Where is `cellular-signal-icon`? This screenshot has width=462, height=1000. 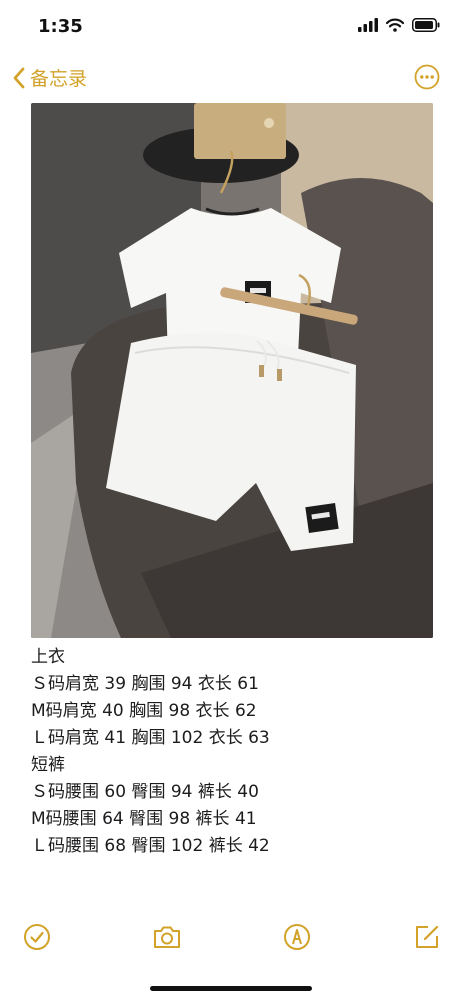
cellular-signal-icon is located at coordinates (368, 25).